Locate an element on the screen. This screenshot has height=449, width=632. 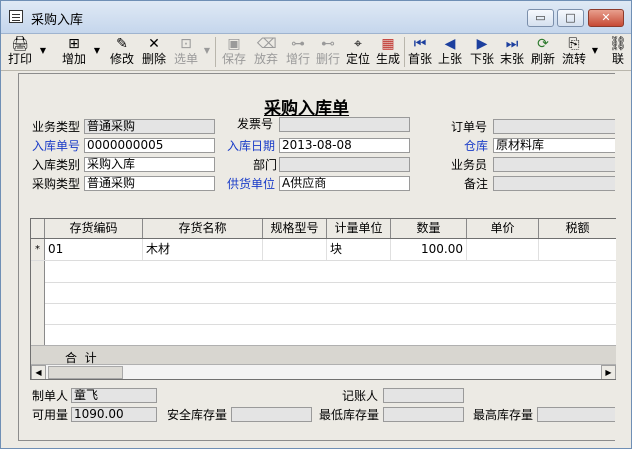
generate-button: ▦ 生成 is located at coordinates (388, 52).